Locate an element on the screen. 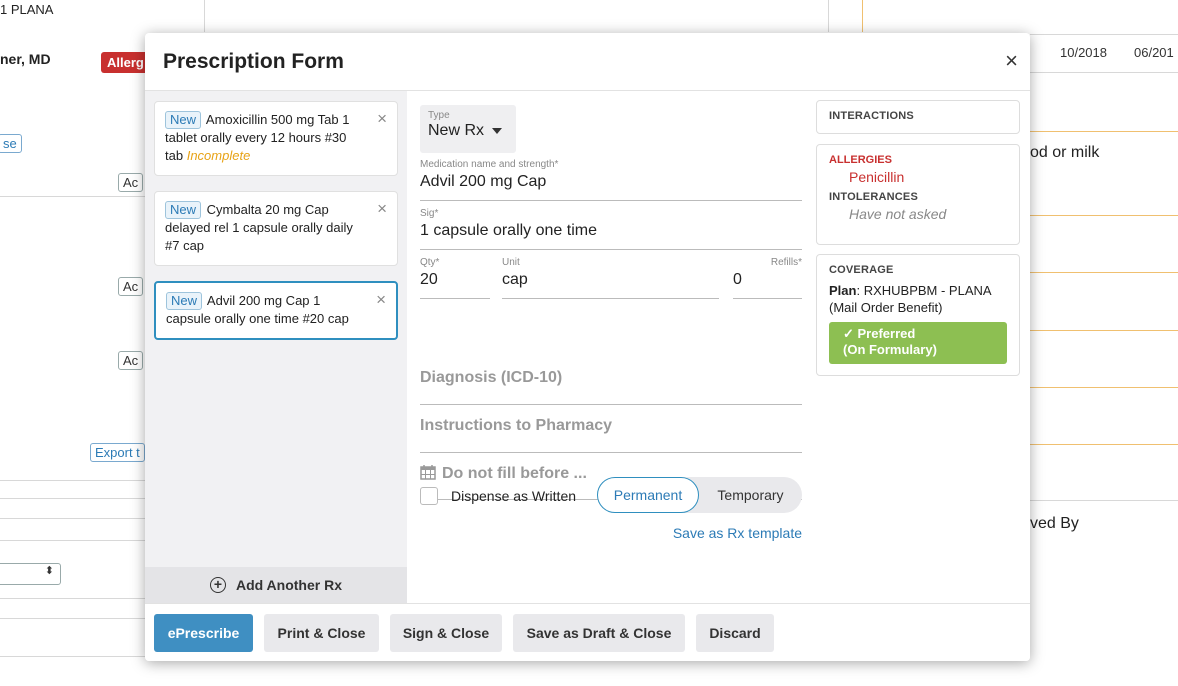 The image size is (1178, 686). modal-title: Prescription Form is located at coordinates (253, 61).